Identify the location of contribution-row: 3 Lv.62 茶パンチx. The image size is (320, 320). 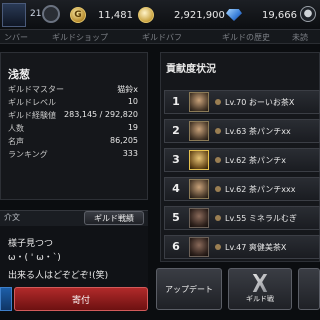
(242, 160).